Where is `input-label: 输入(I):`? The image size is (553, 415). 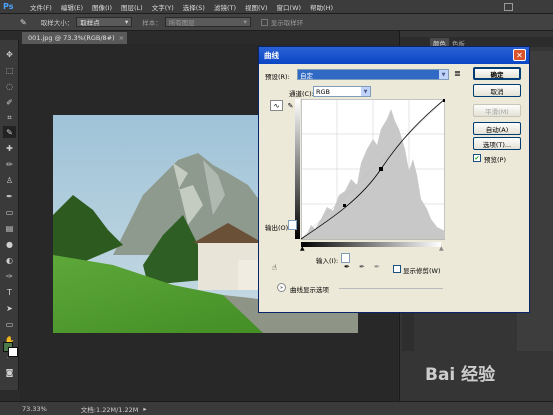
input-label: 输入(I): is located at coordinates (327, 261).